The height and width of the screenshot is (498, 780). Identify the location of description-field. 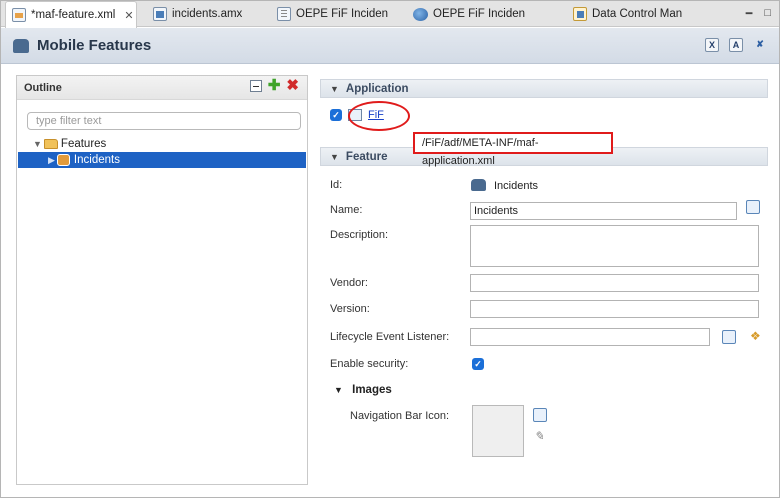
(614, 246).